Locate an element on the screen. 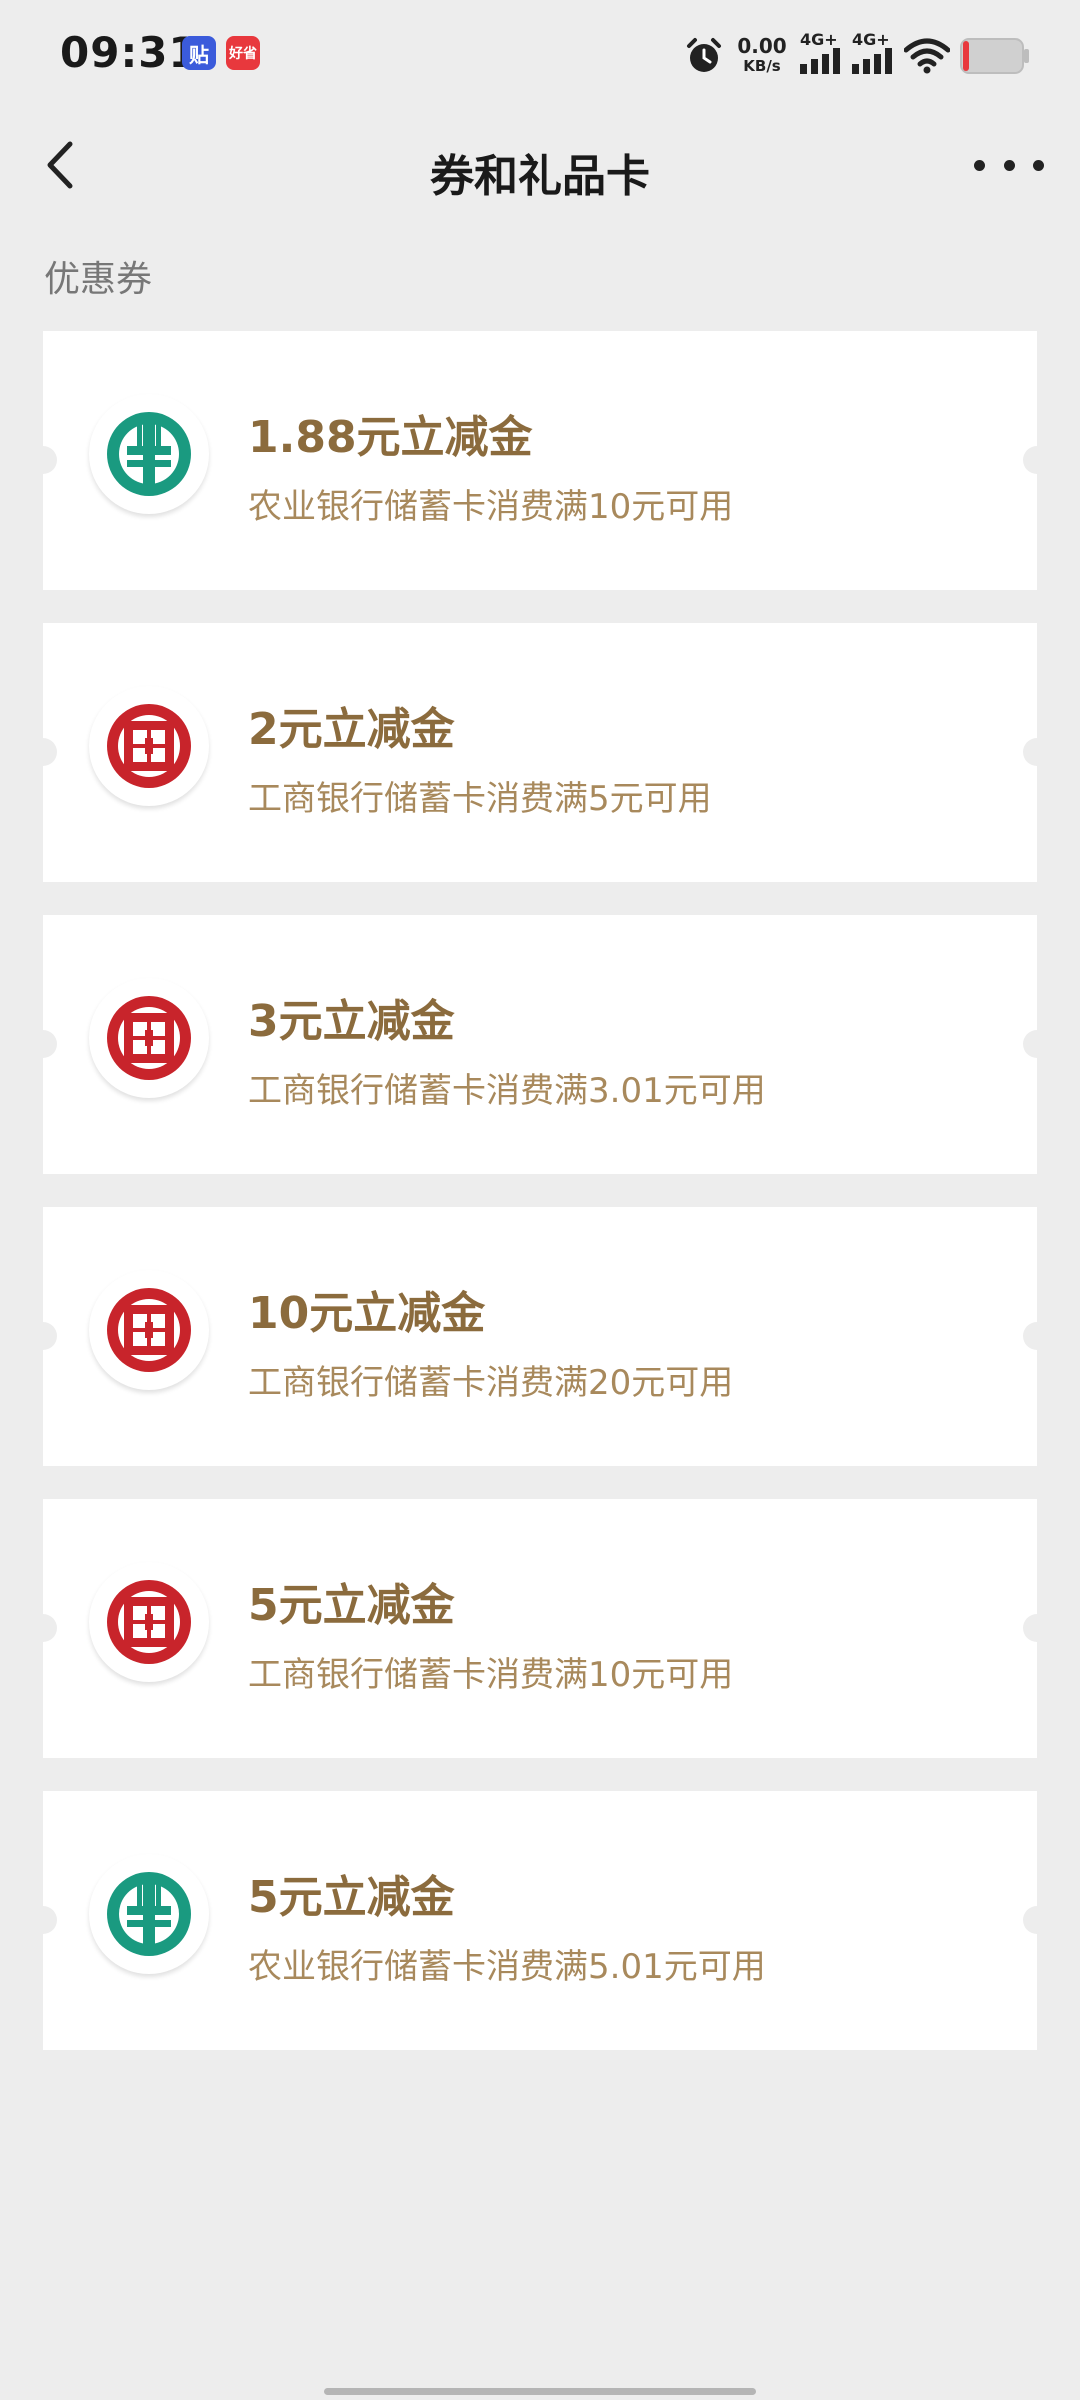  tie-app-icon: 贴 is located at coordinates (199, 53).